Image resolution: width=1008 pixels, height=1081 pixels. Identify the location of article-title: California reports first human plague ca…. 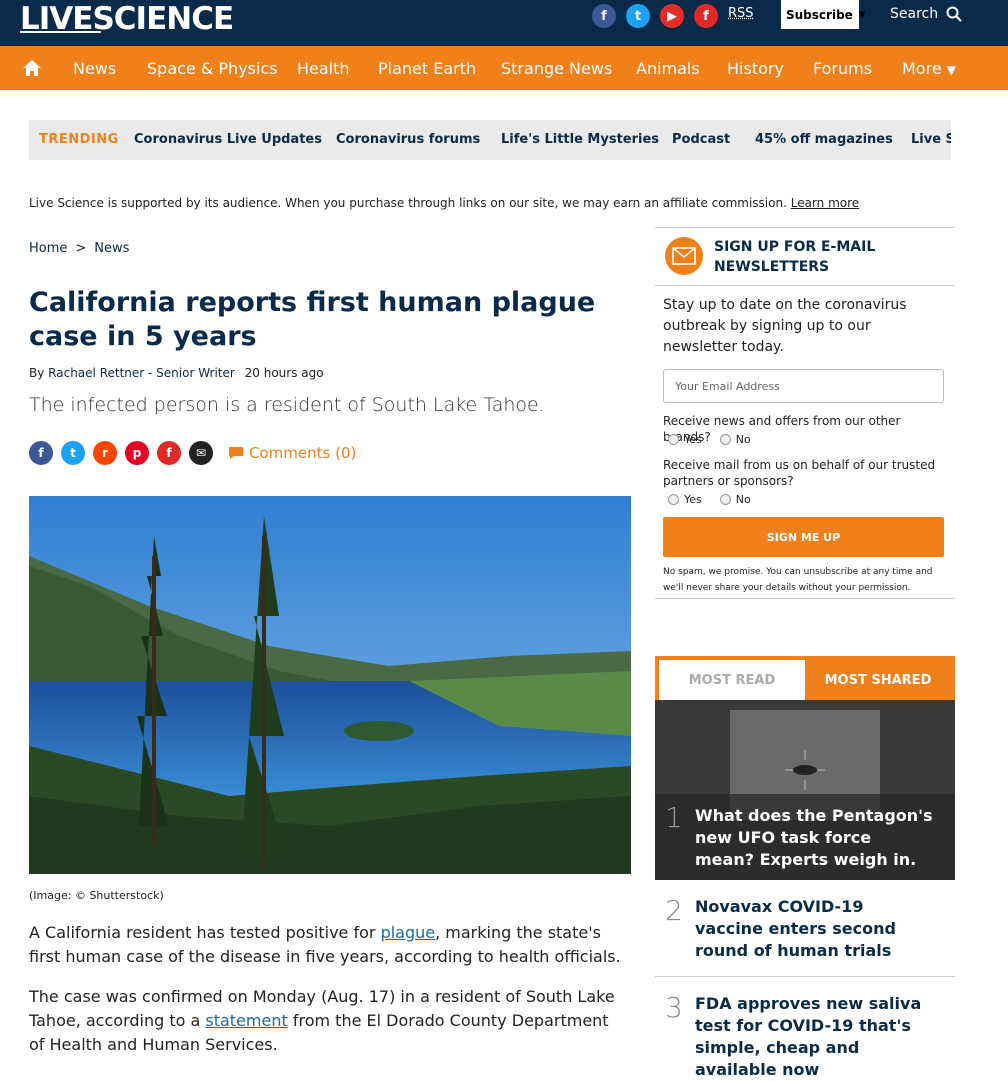
(312, 319).